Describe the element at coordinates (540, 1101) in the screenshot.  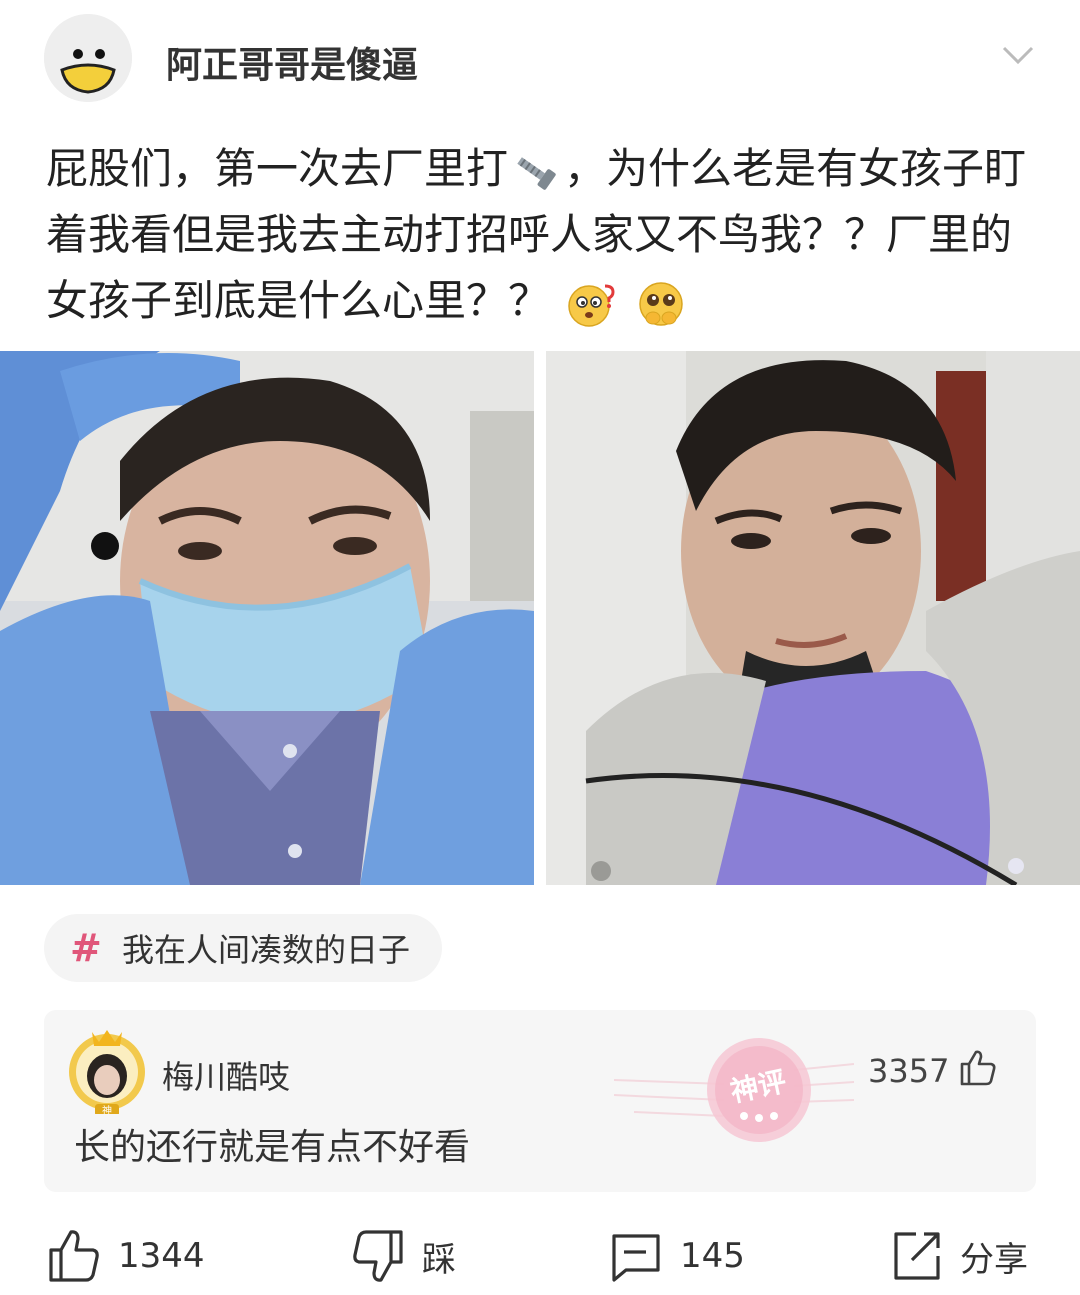
I see `top-comment-card: 神 梅川酷吱 长的还行就是有点不好看 神评 3357` at that location.